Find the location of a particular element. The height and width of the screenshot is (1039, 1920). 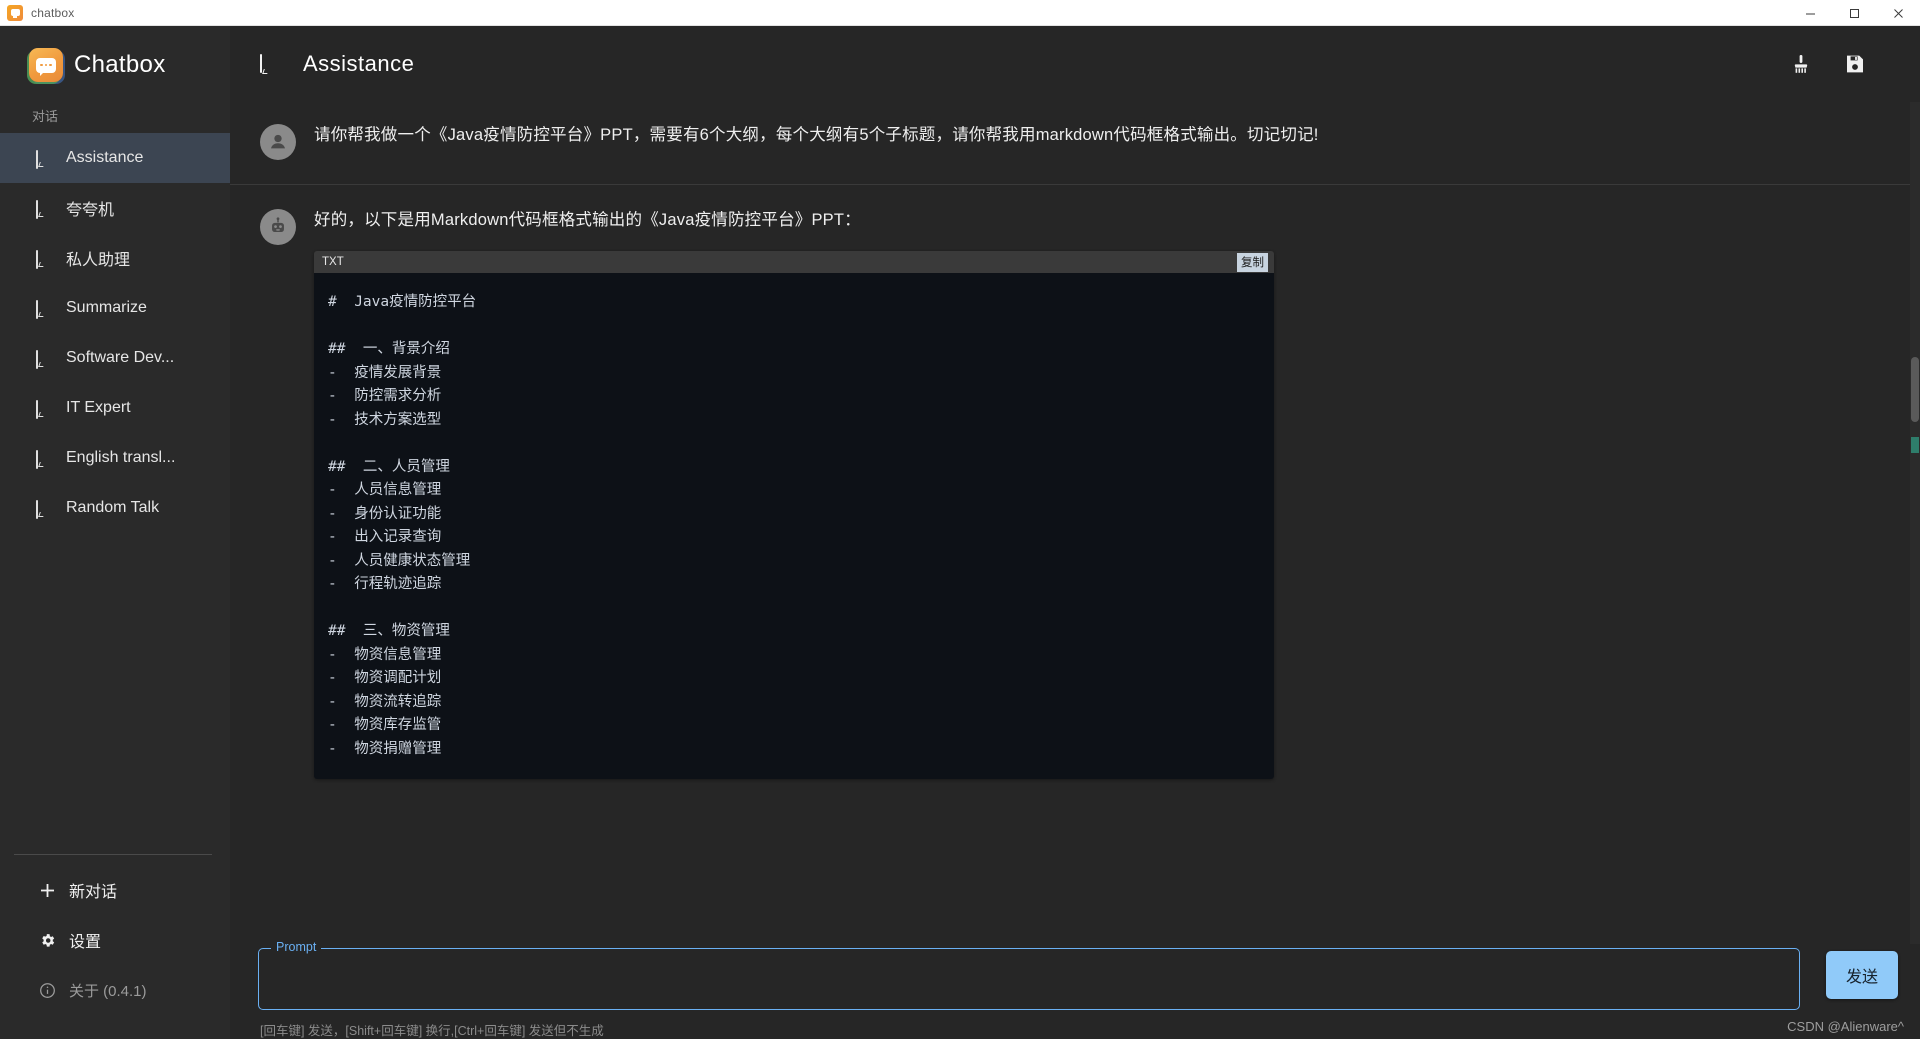

sidebar-item-personal-assistant: 私人助理 is located at coordinates (115, 258).